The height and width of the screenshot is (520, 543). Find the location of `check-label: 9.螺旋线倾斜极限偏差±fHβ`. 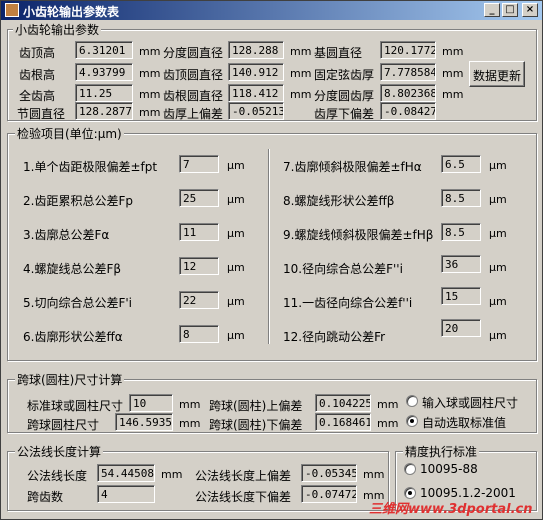

check-label: 9.螺旋线倾斜极限偏差±fHβ is located at coordinates (358, 235).